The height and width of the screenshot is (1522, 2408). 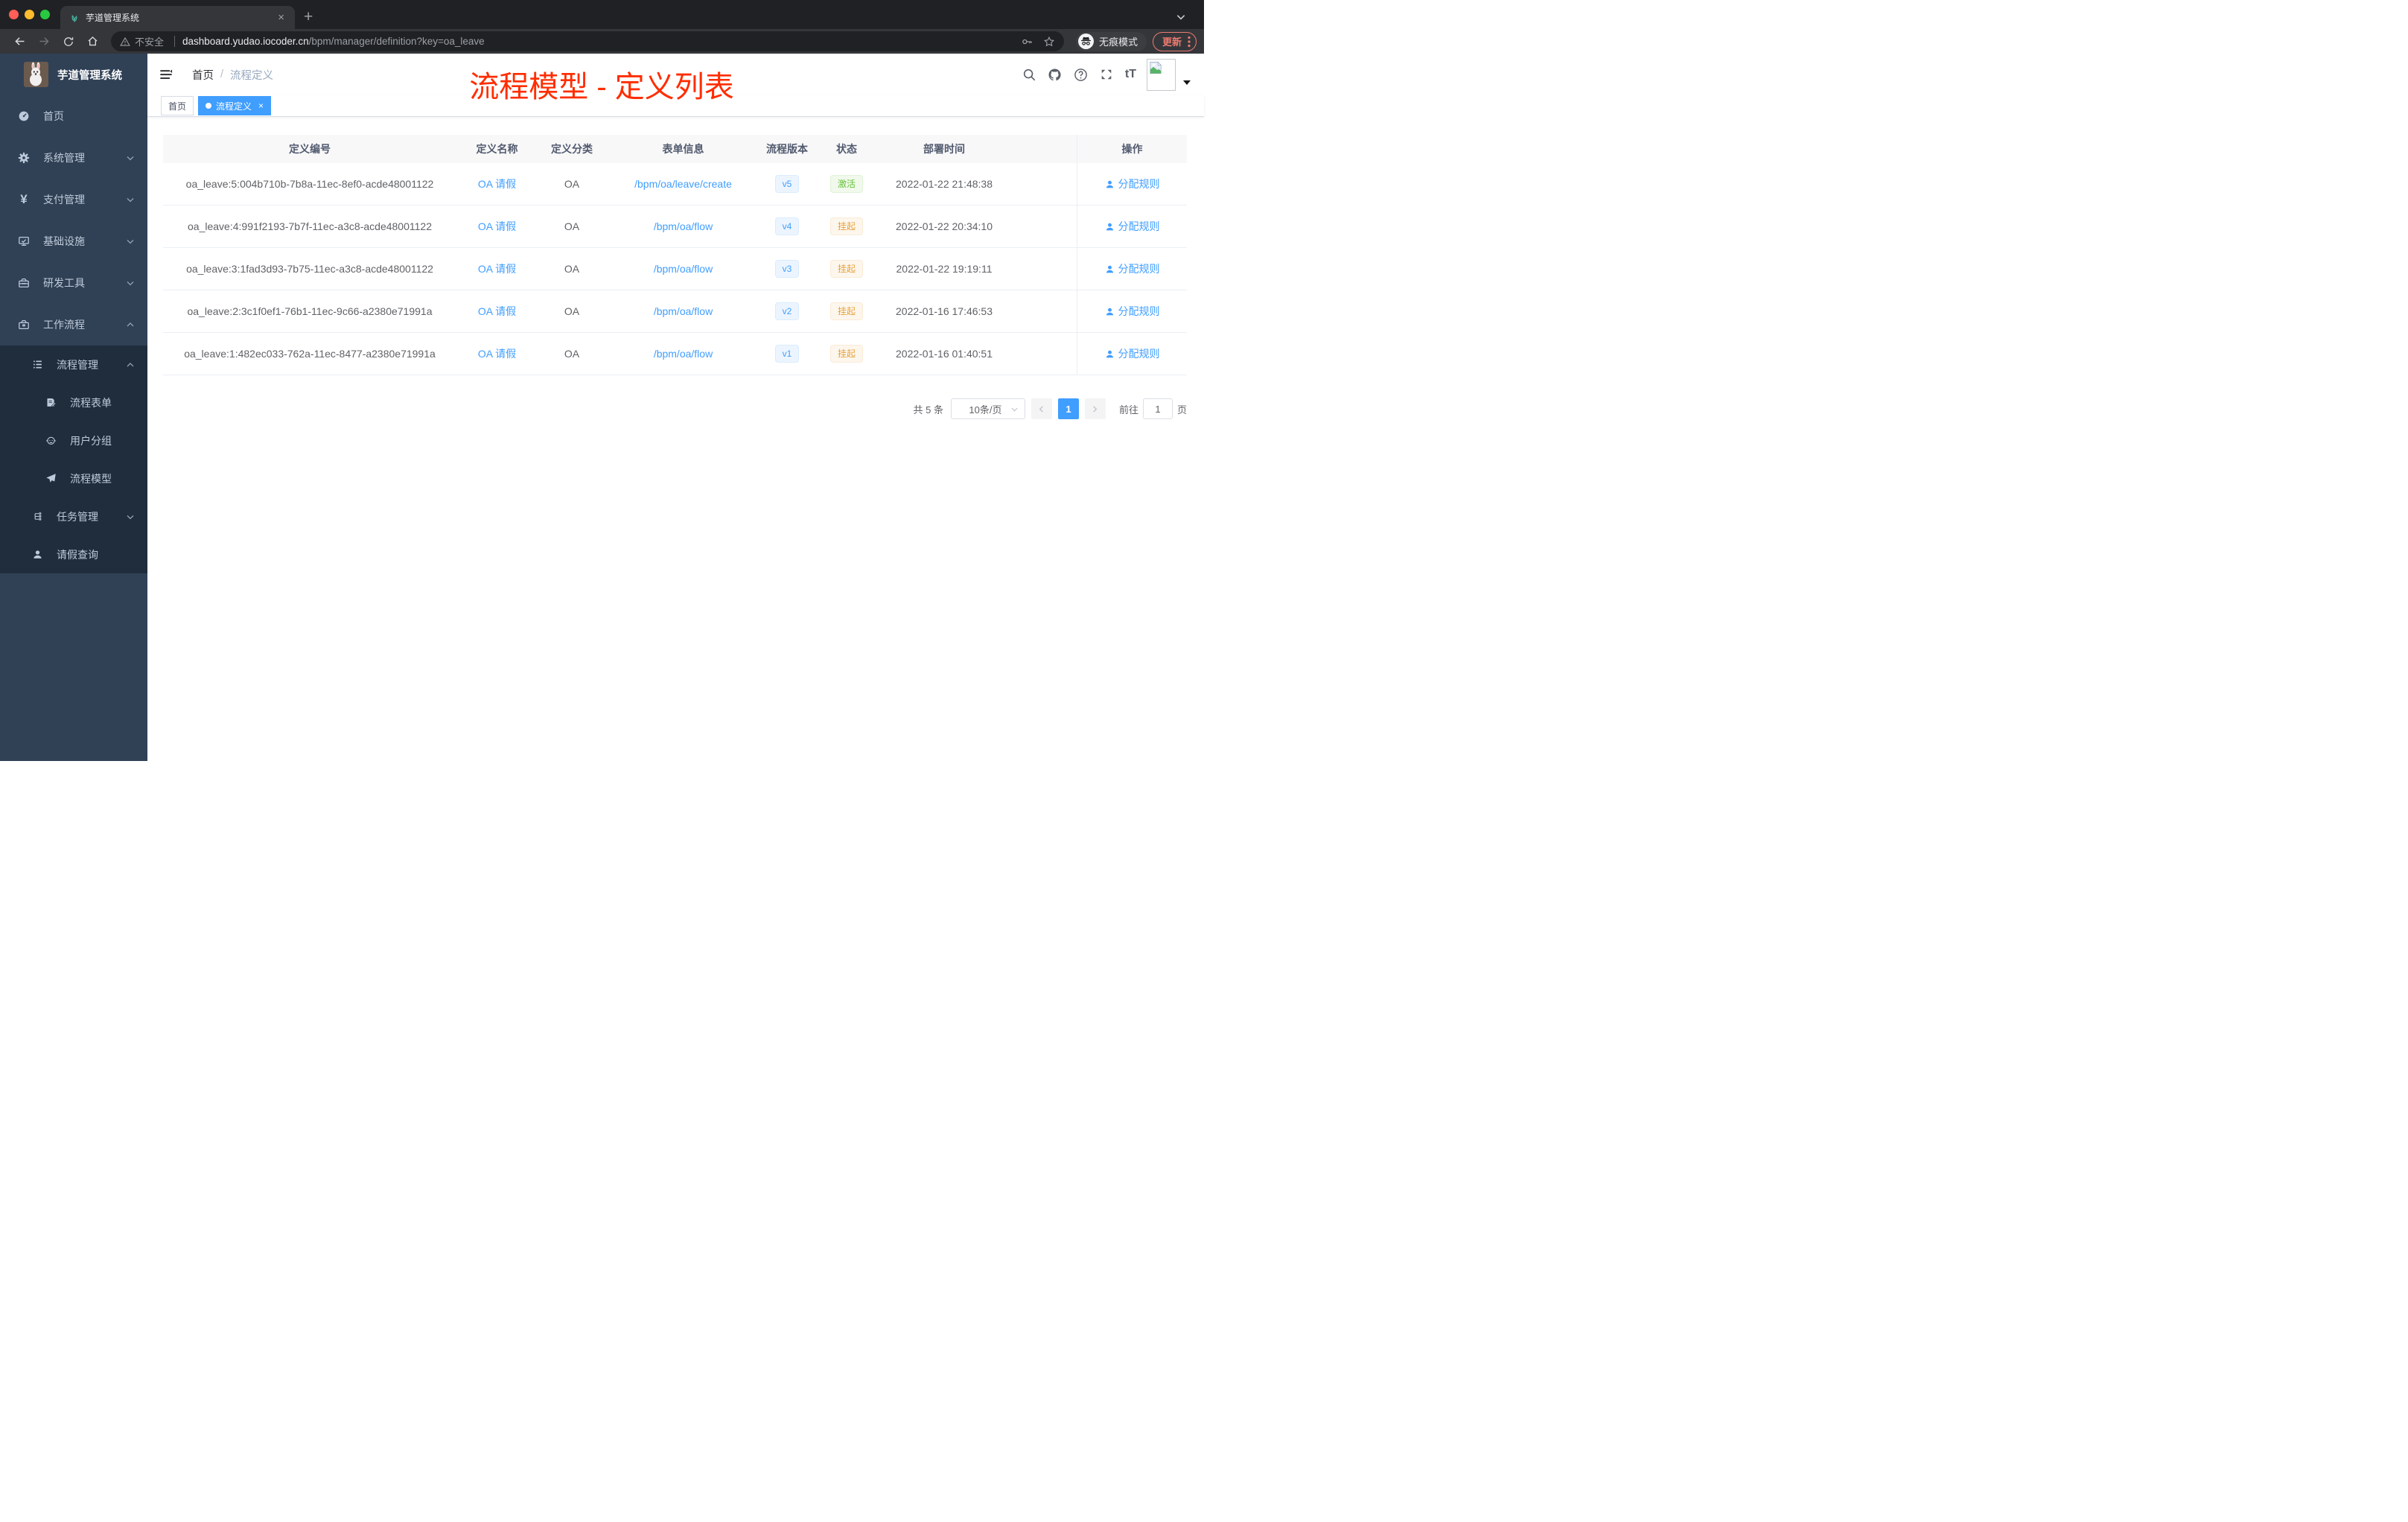 What do you see at coordinates (261, 105) in the screenshot?
I see `tag-close-icon: ×` at bounding box center [261, 105].